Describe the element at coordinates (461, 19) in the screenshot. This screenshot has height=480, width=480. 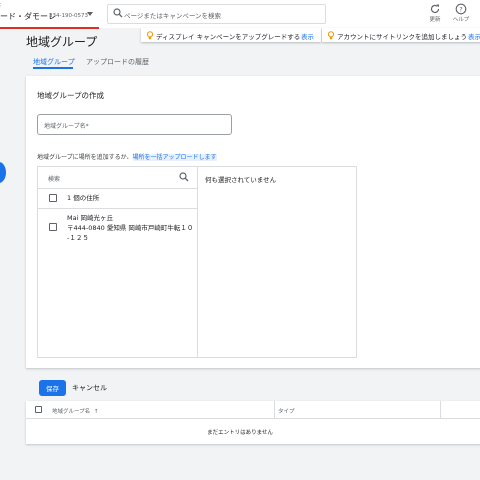
I see `help-label: ヘルプ` at that location.